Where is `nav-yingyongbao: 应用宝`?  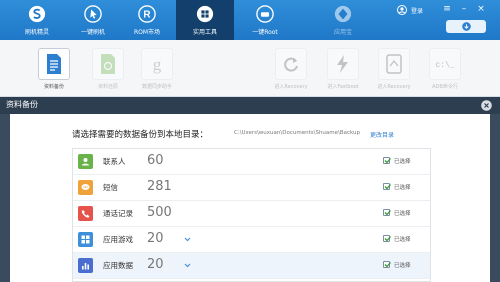 nav-yingyongbao: 应用宝 is located at coordinates (343, 20).